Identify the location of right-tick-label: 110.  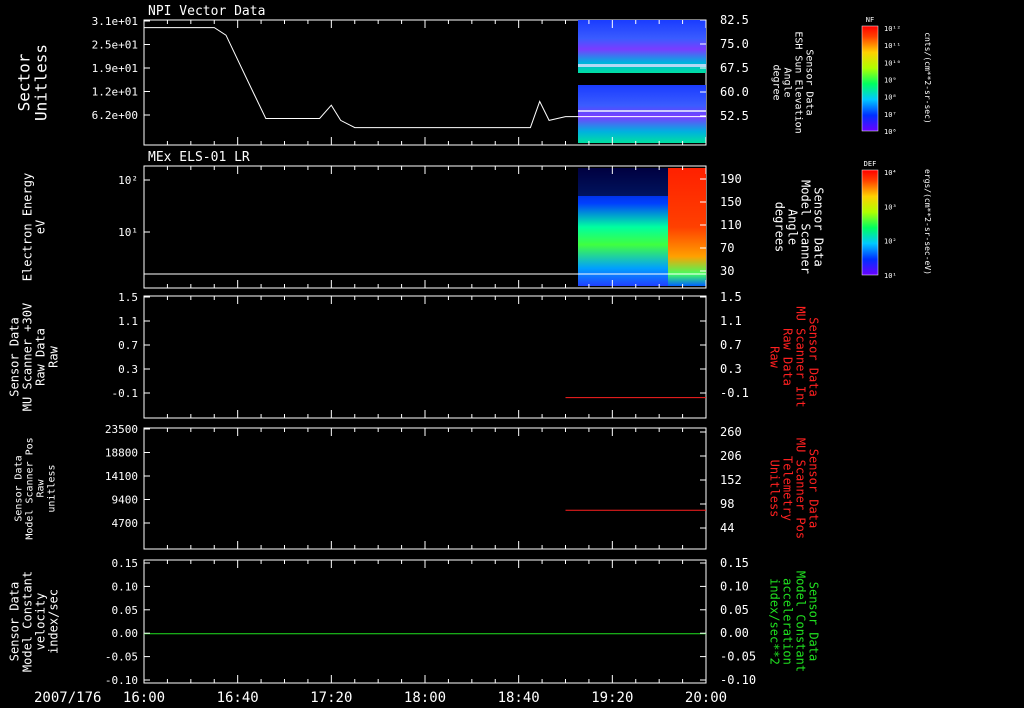
(731, 225).